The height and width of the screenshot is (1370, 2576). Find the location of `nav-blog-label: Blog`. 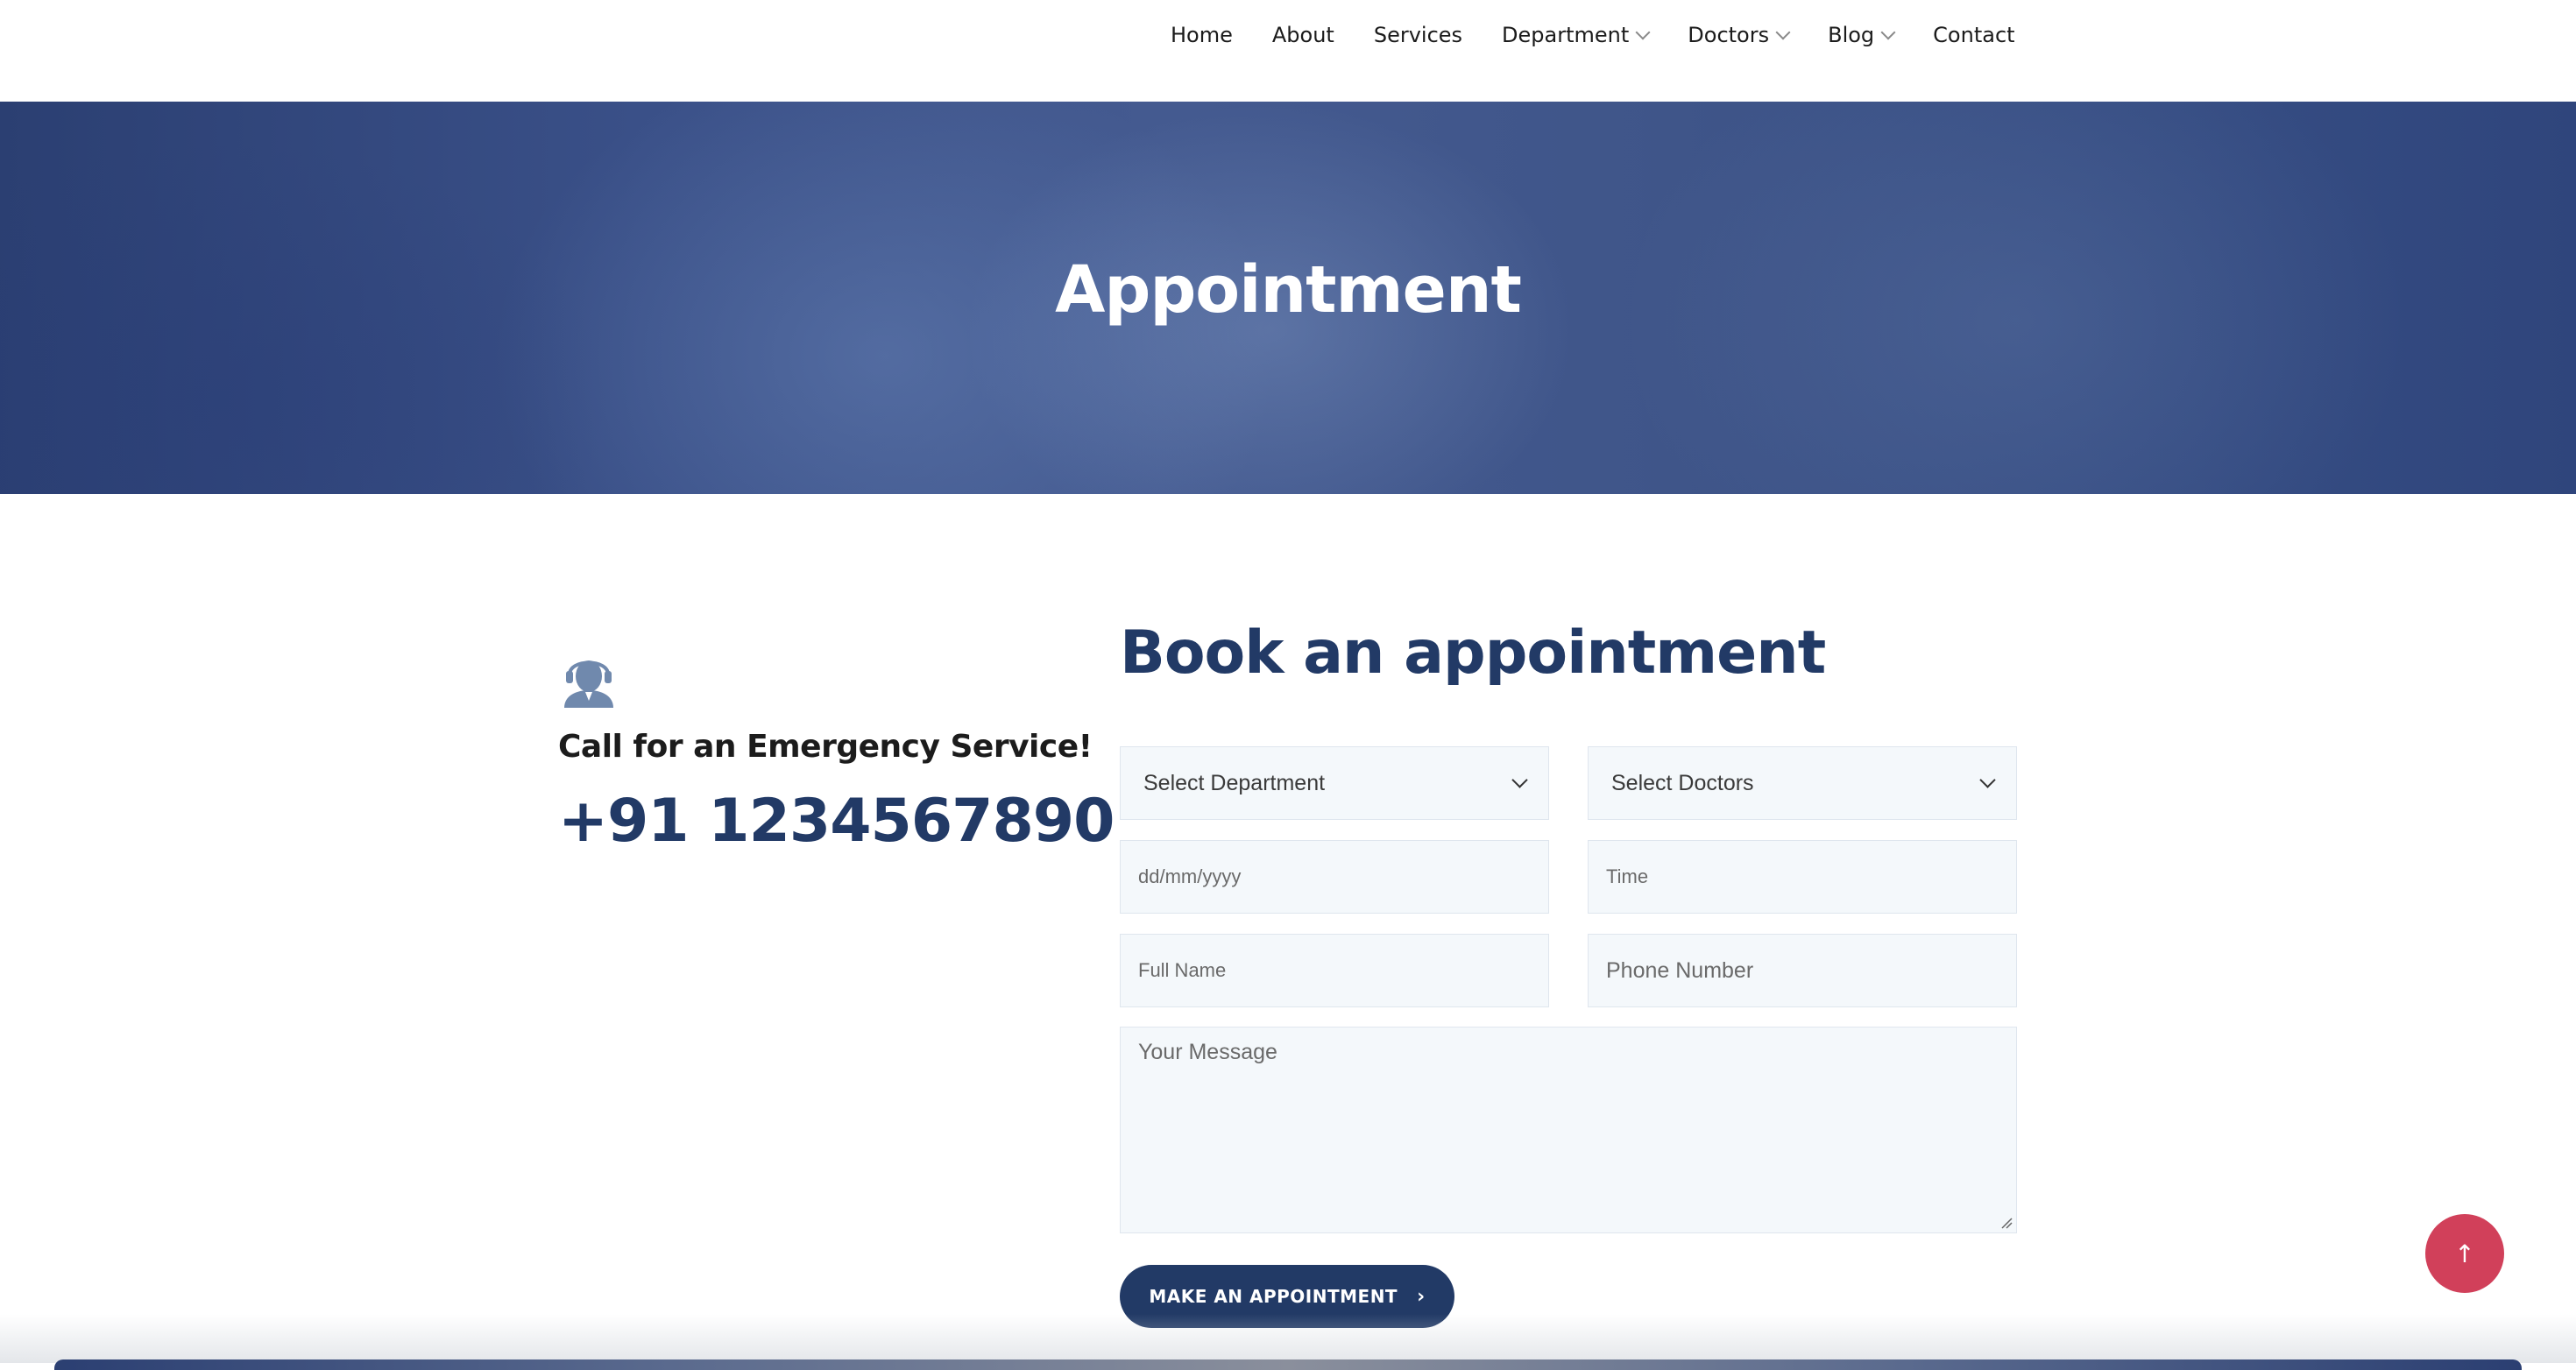

nav-blog-label: Blog is located at coordinates (1851, 35).